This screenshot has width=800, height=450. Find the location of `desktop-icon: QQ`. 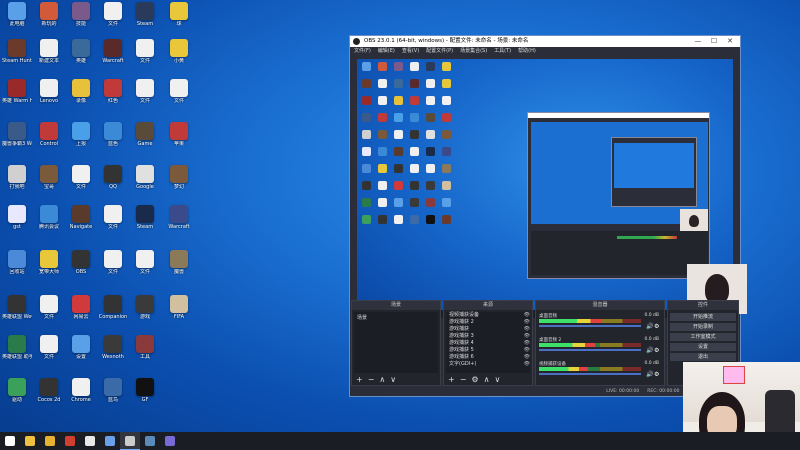

desktop-icon: QQ is located at coordinates (113, 177).